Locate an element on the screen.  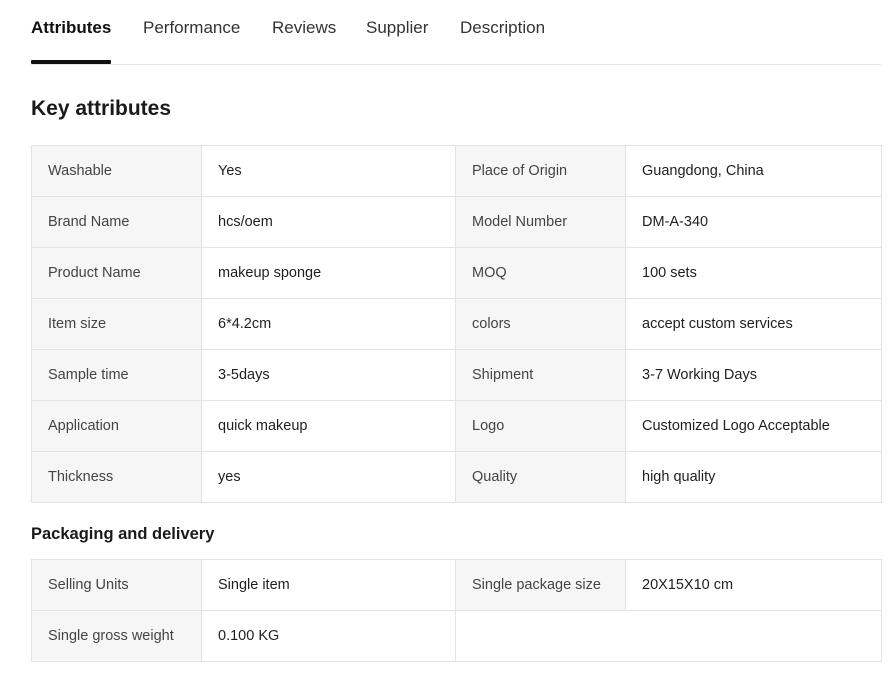
attribute-label: Quality is located at coordinates (540, 477).